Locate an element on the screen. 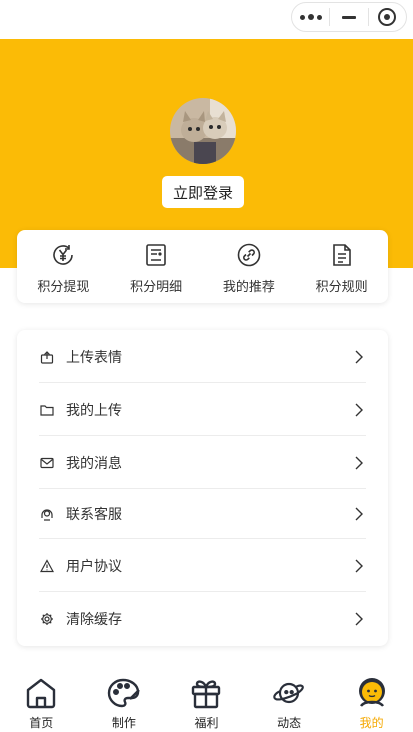 The height and width of the screenshot is (732, 413). list-detail-icon is located at coordinates (156, 255).